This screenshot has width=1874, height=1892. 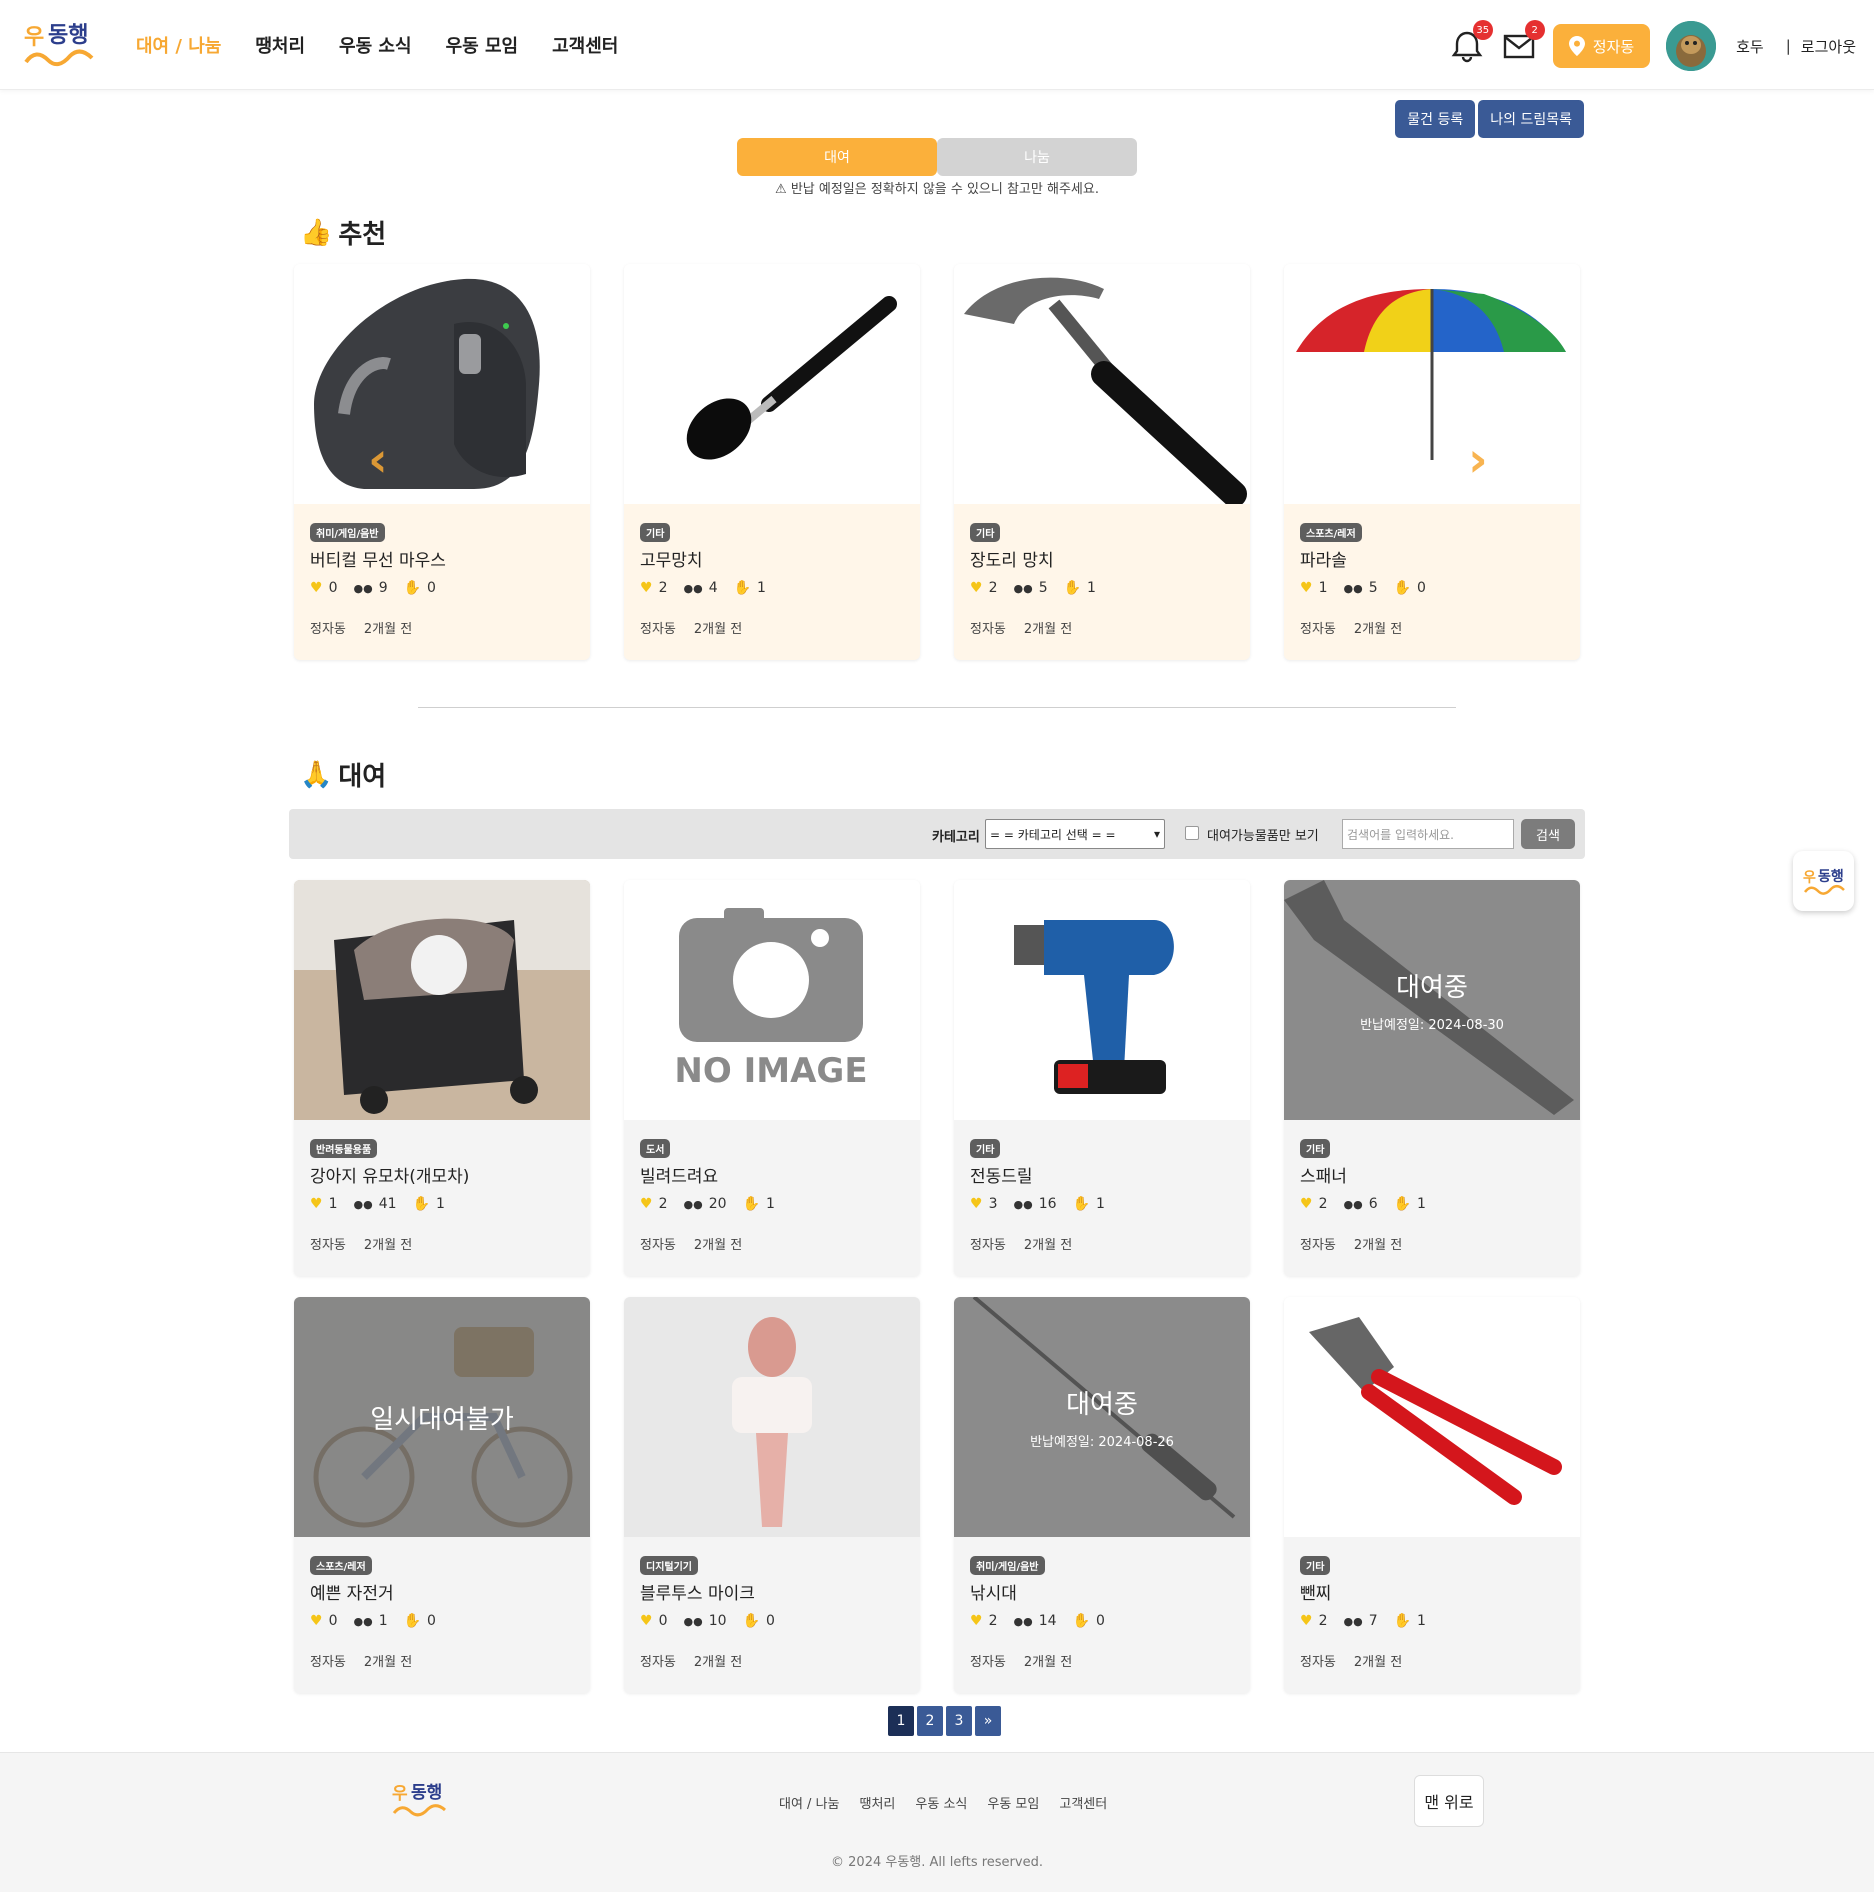 I want to click on top-actions: 물건 등록 나의 드림목록, so click(x=1489, y=119).